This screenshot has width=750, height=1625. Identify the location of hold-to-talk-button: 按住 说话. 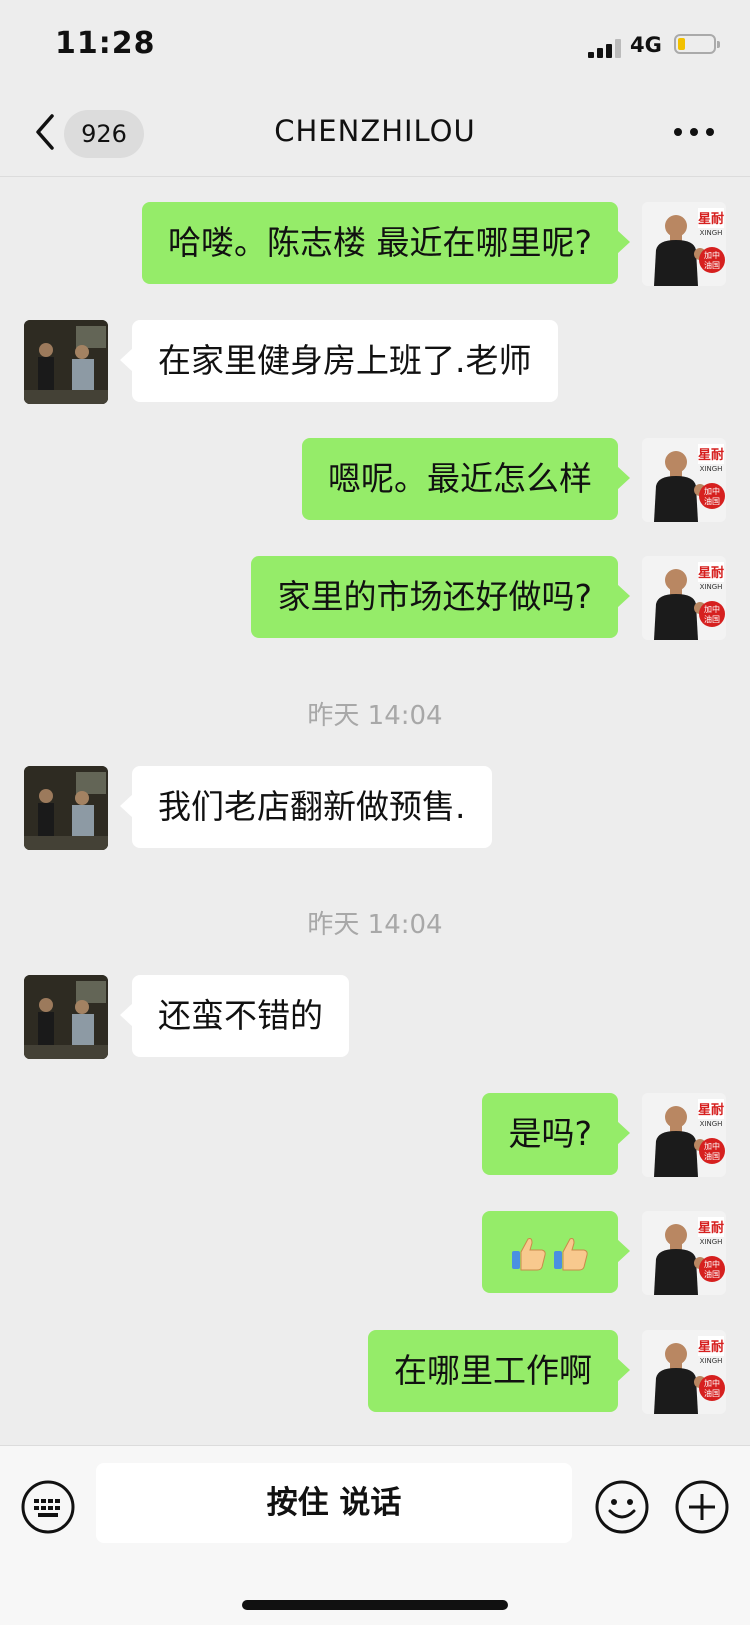
(334, 1503).